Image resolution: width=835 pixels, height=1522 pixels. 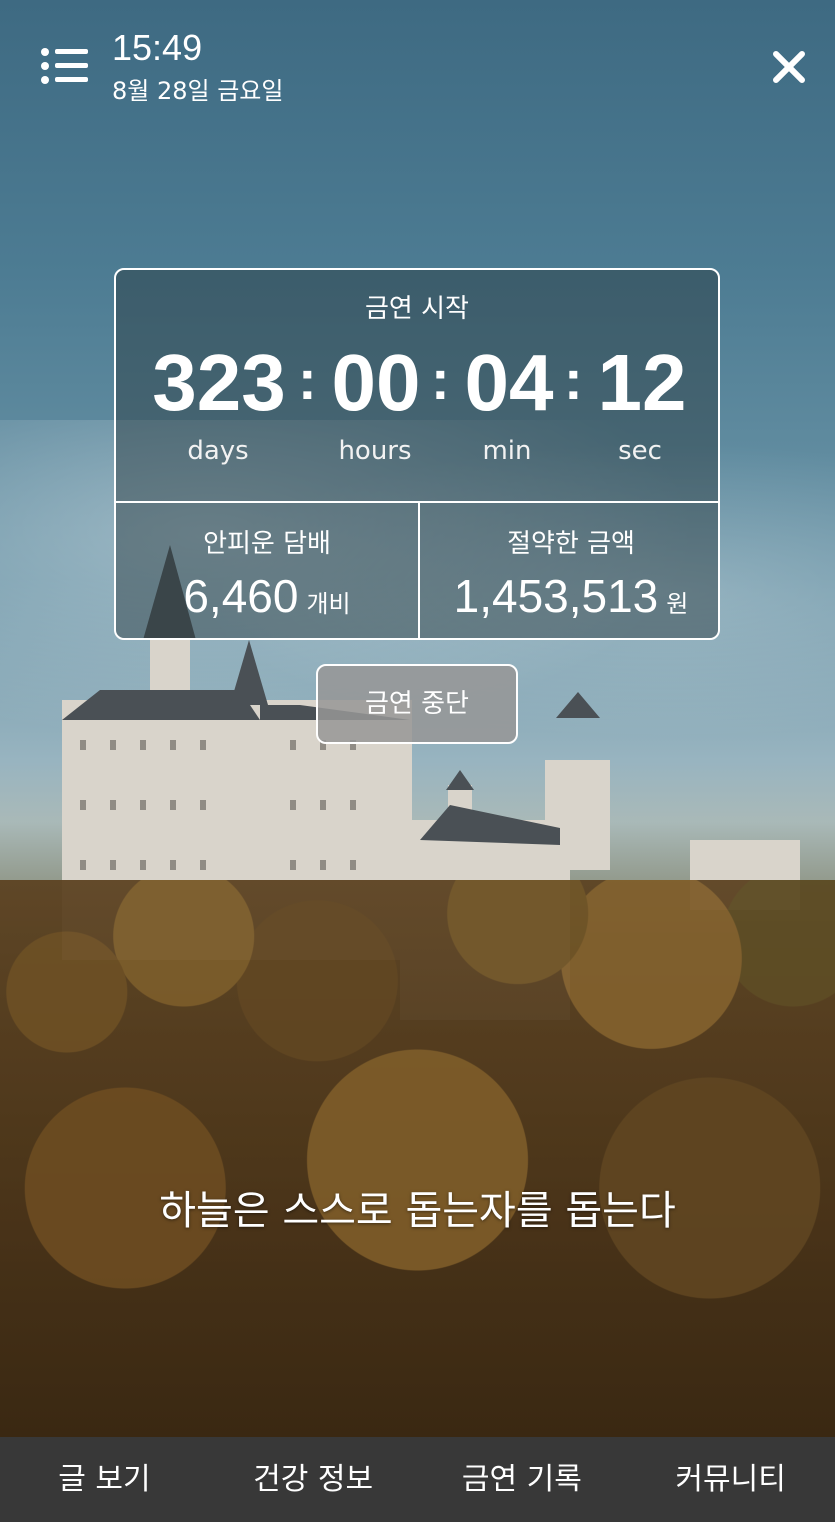 I want to click on savings-label: 절약한 금액, so click(x=571, y=544).